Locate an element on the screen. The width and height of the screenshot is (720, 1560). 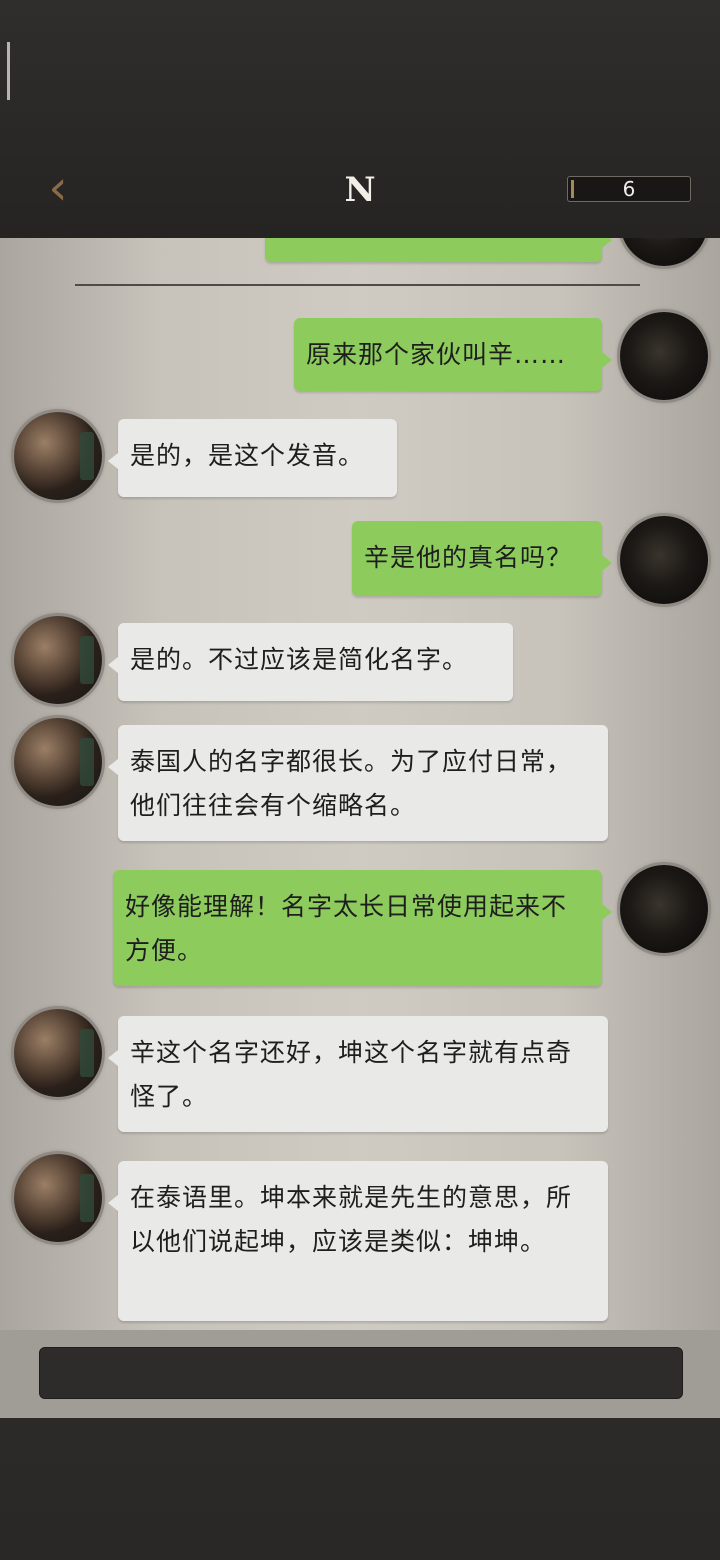
counter-badge: 6 is located at coordinates (629, 189).